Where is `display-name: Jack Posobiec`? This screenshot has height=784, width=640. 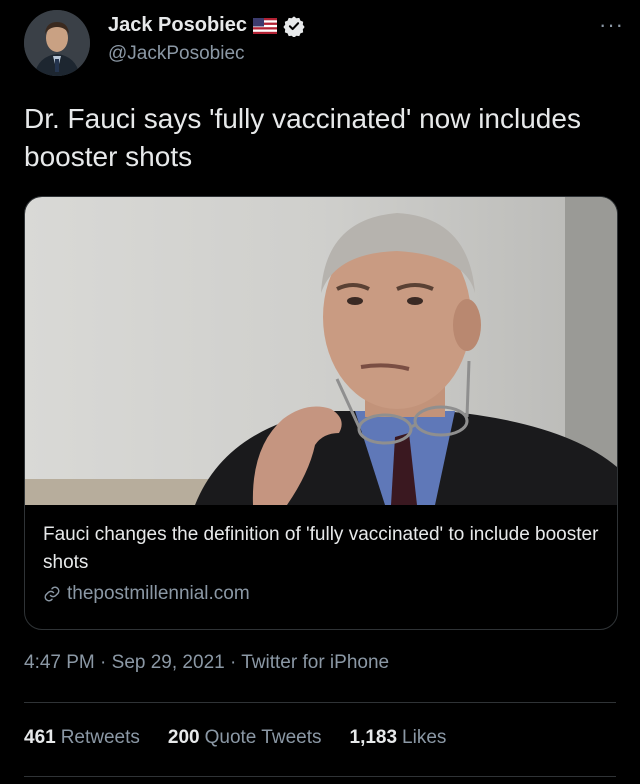 display-name: Jack Posobiec is located at coordinates (177, 25).